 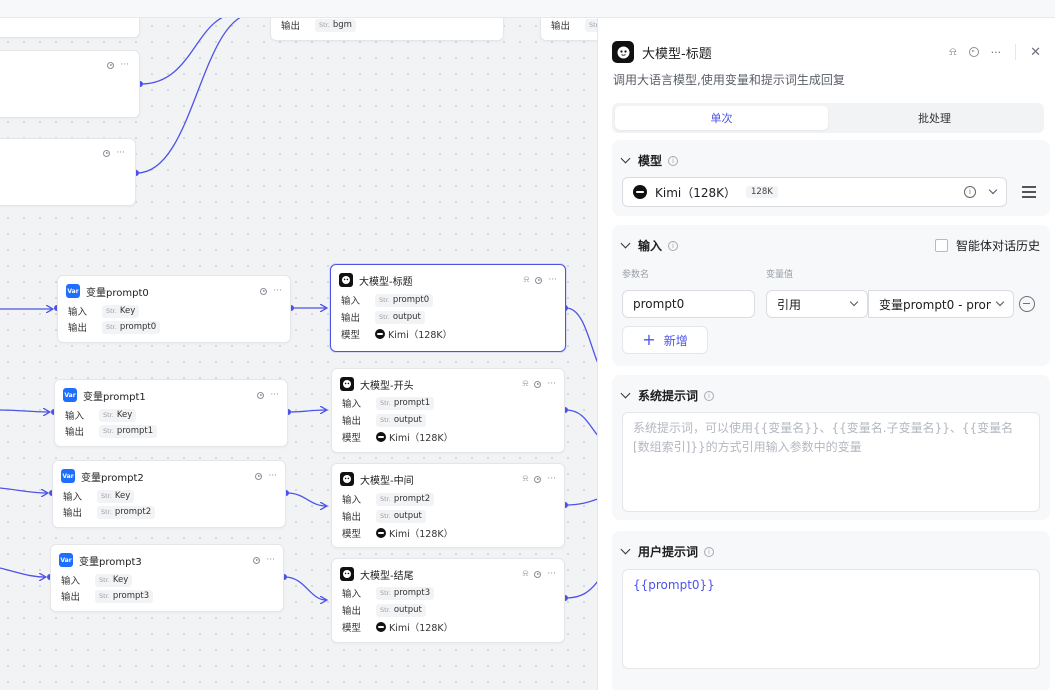 I want to click on var-node-prompt3: Var 变量prompt3 ··· 输入 Str. Key 输出 Str. prompt3, so click(x=167, y=578).